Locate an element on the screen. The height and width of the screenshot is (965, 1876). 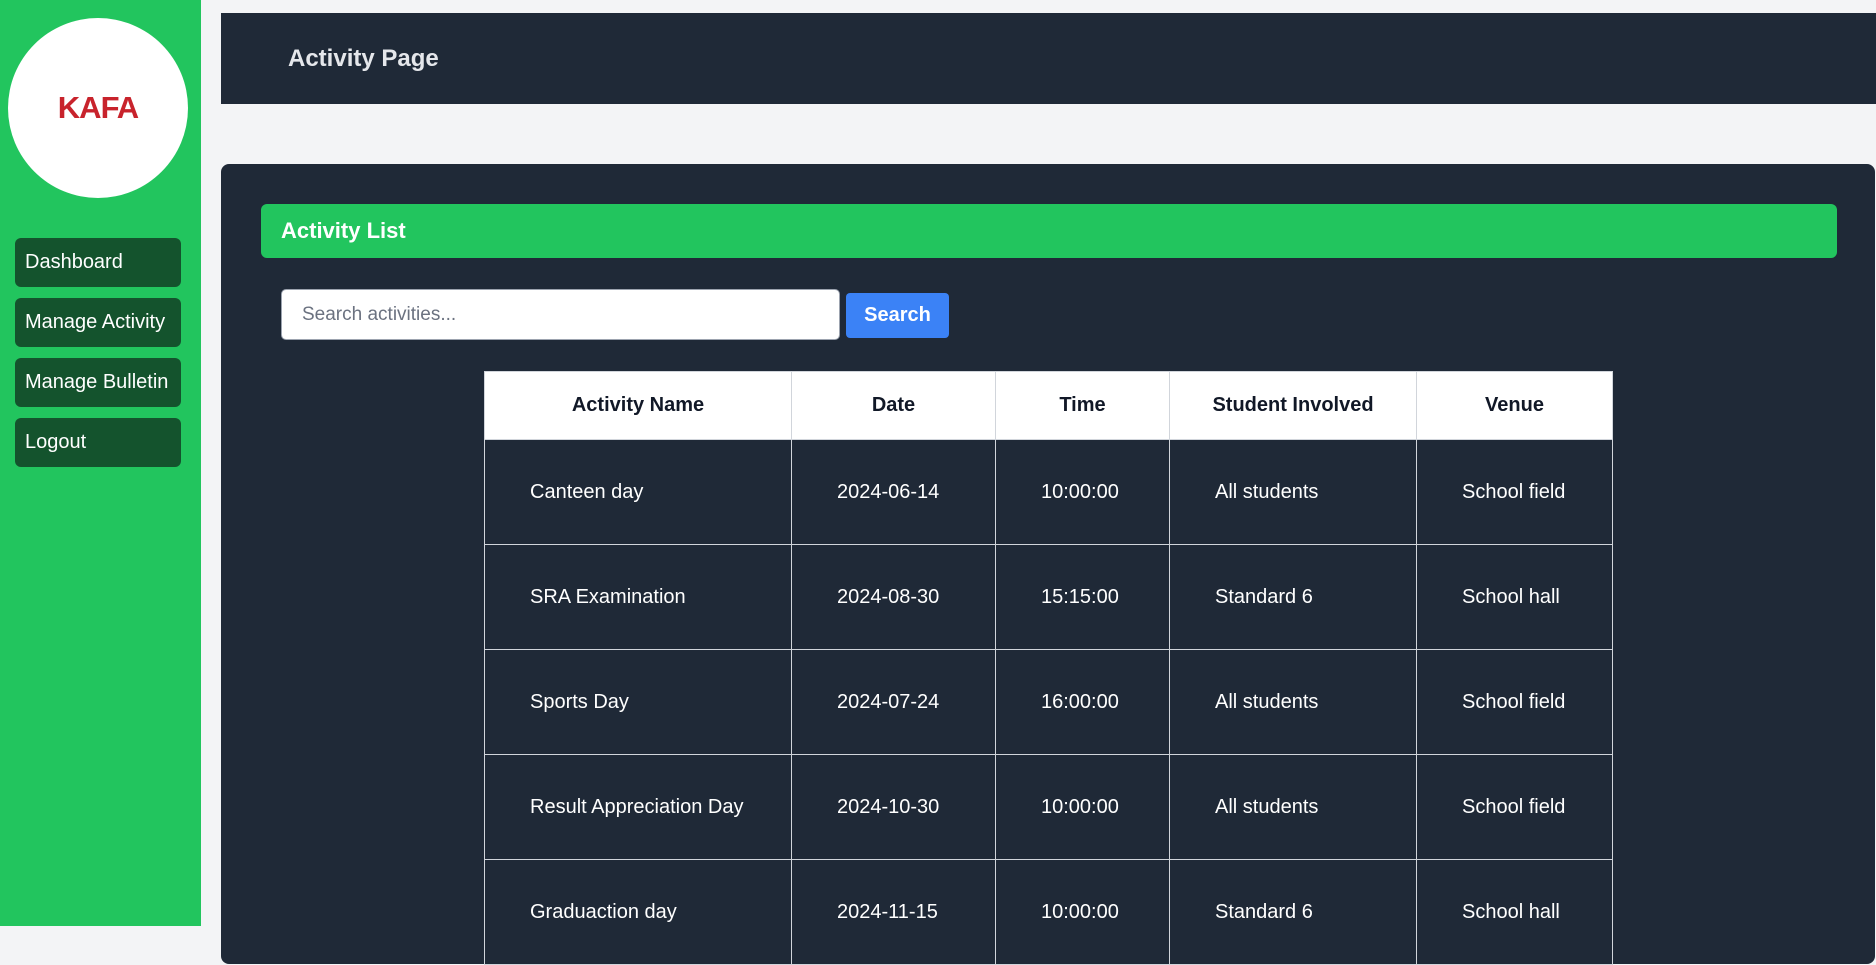
cell-date: 2024-07-24 is located at coordinates (893, 702).